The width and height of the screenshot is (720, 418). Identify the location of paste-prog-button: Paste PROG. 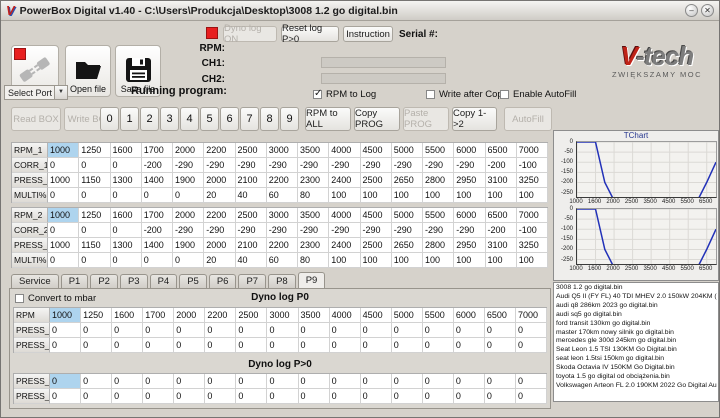
(426, 119).